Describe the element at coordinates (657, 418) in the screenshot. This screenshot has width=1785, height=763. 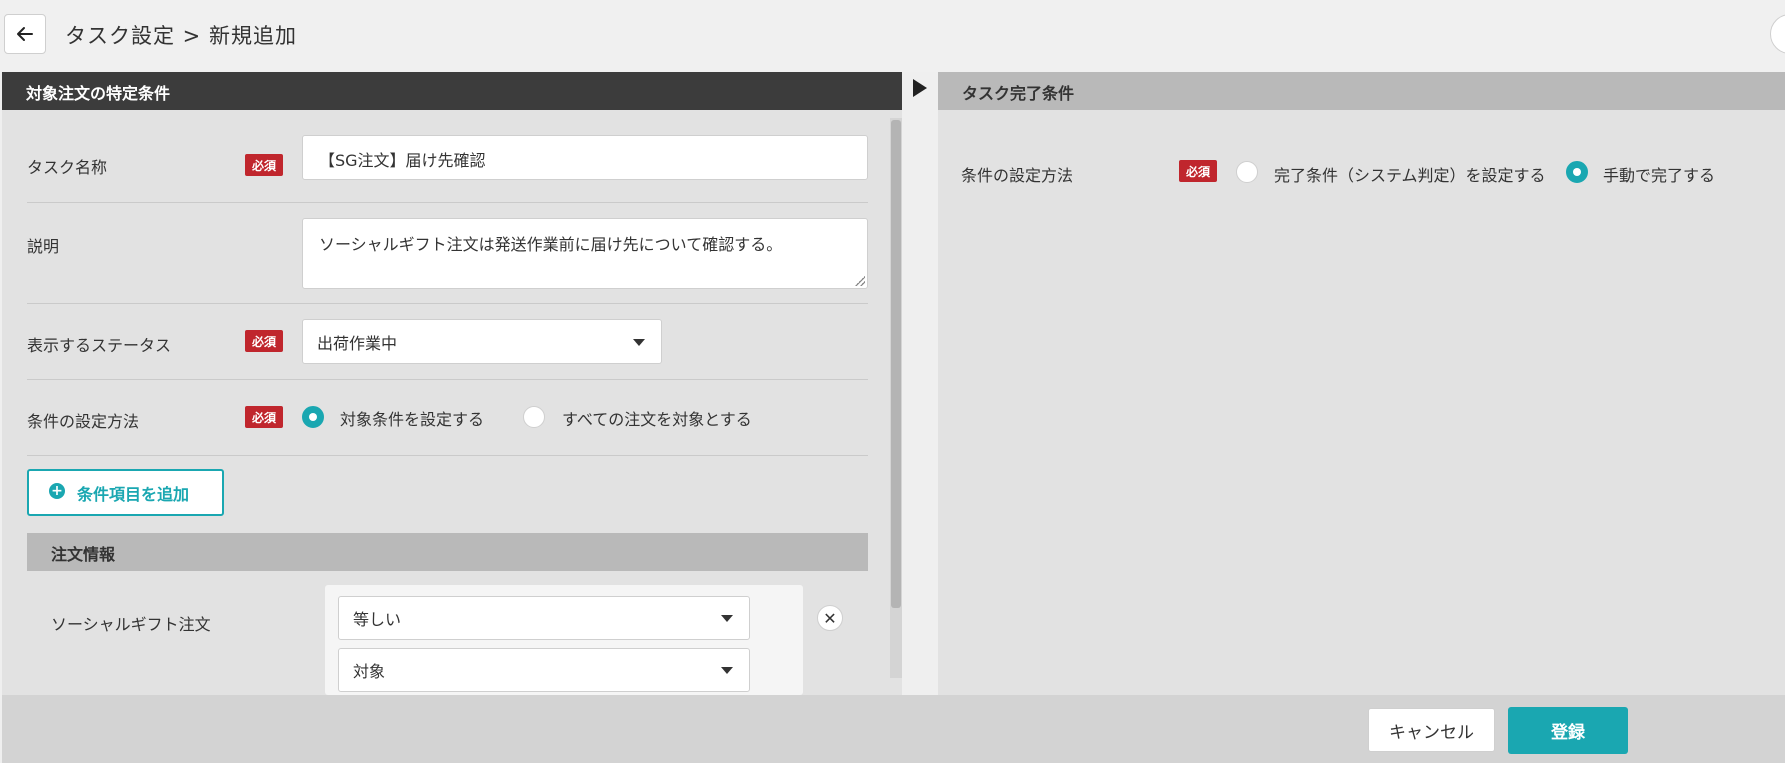
I see `radio-label: すべての注文を対象とする` at that location.